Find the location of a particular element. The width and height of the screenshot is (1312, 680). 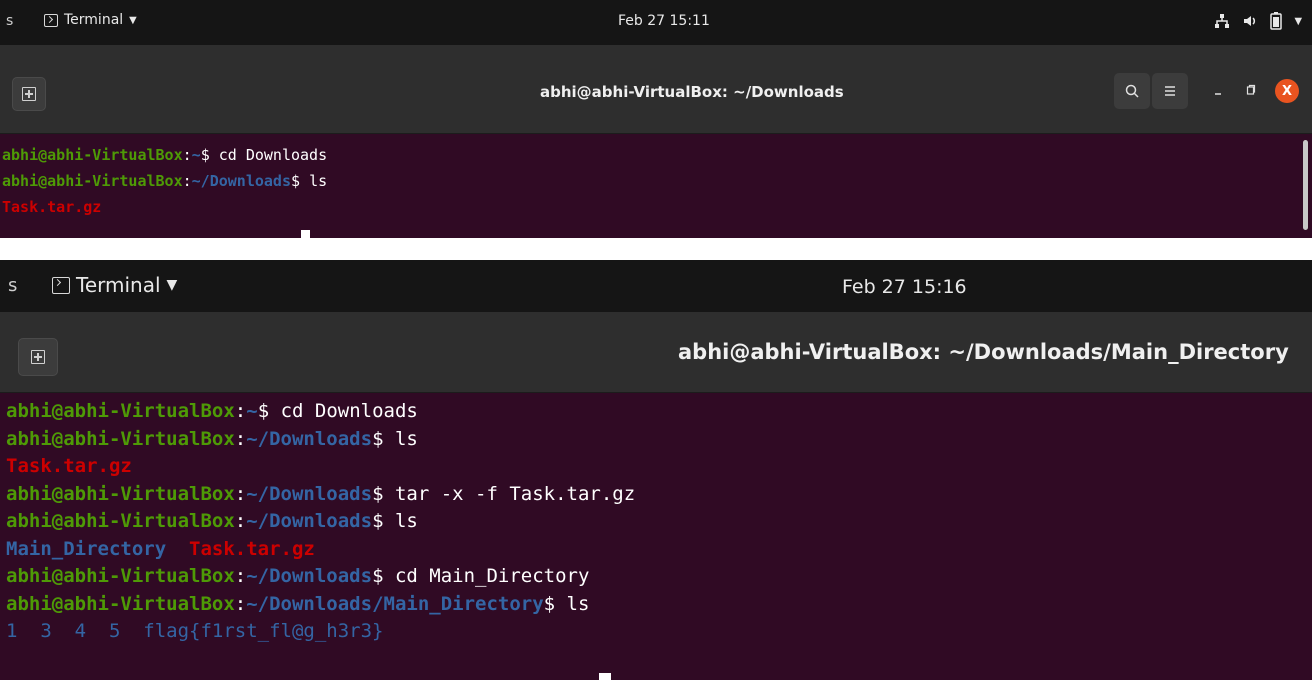

minimize-button is located at coordinates (1218, 90).